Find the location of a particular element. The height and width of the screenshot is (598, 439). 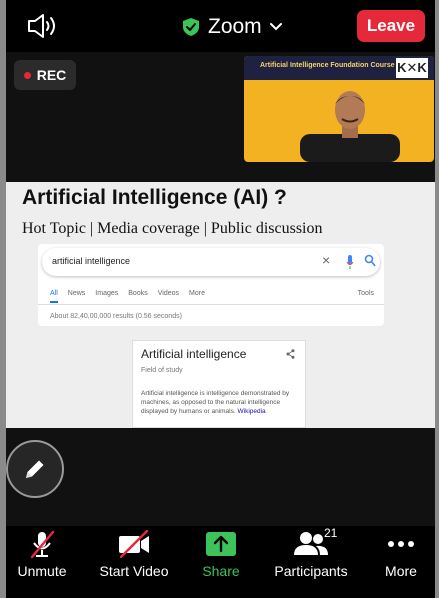

recording-badge: REC is located at coordinates (45, 75).